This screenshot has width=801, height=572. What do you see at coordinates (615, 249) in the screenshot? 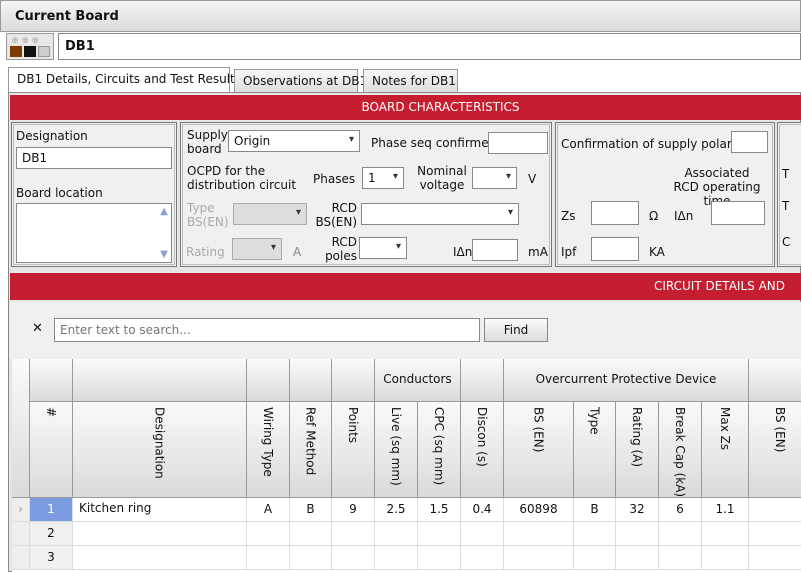
I see `ipf-input` at bounding box center [615, 249].